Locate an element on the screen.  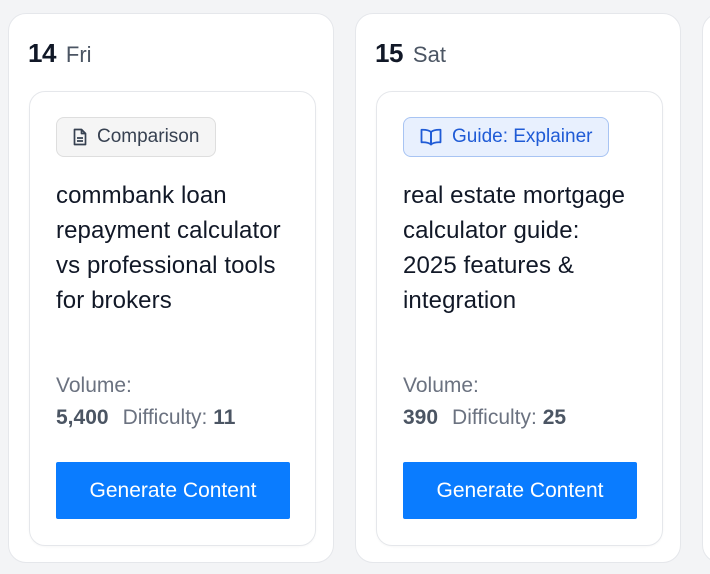
day-header: 15 Sat is located at coordinates (410, 55).